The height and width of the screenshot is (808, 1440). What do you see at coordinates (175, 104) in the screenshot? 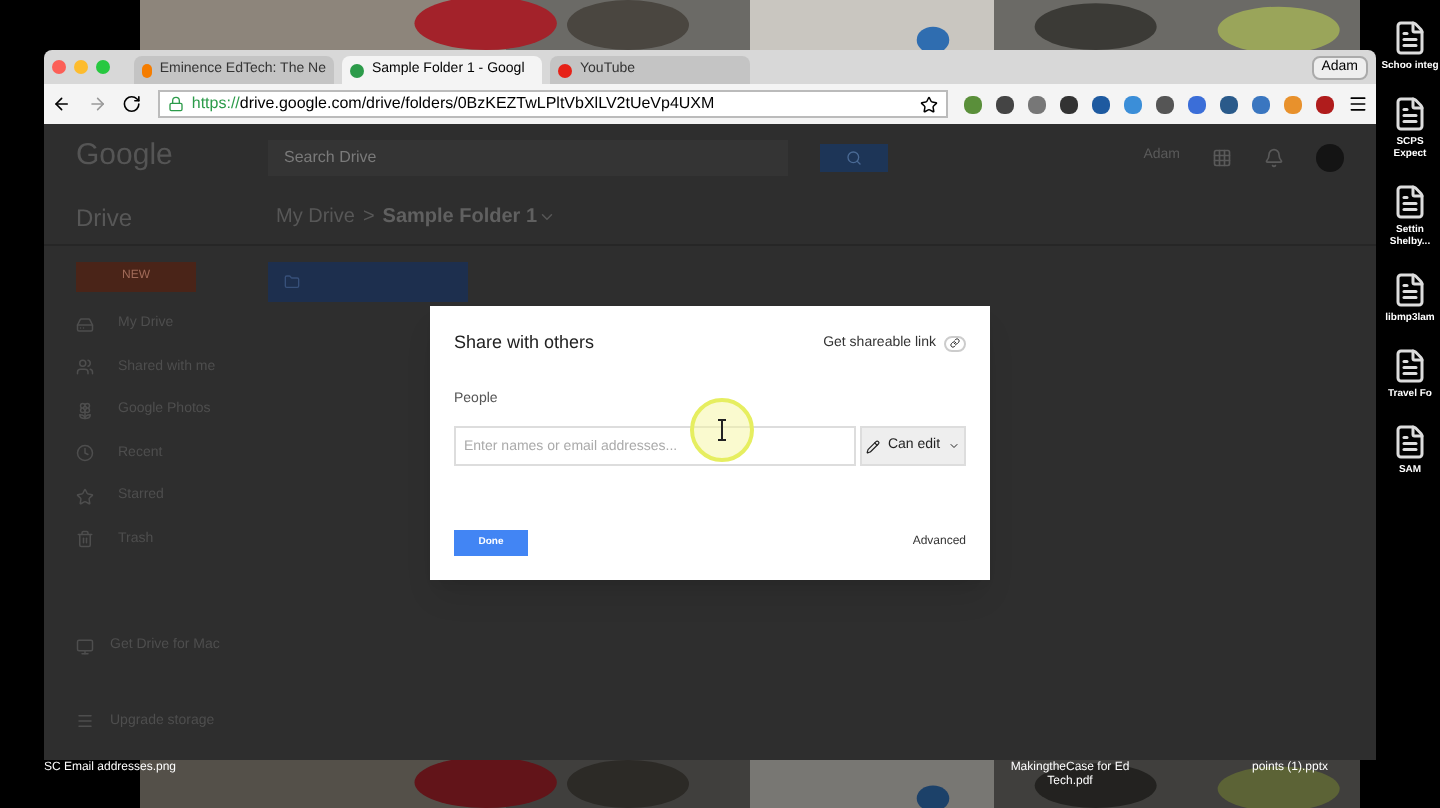
I see `lock-icon` at bounding box center [175, 104].